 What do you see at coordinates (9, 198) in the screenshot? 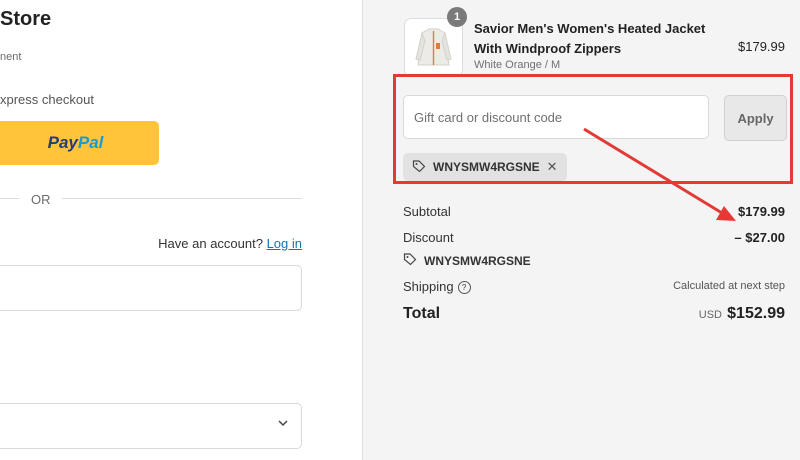
I see `divider-left` at bounding box center [9, 198].